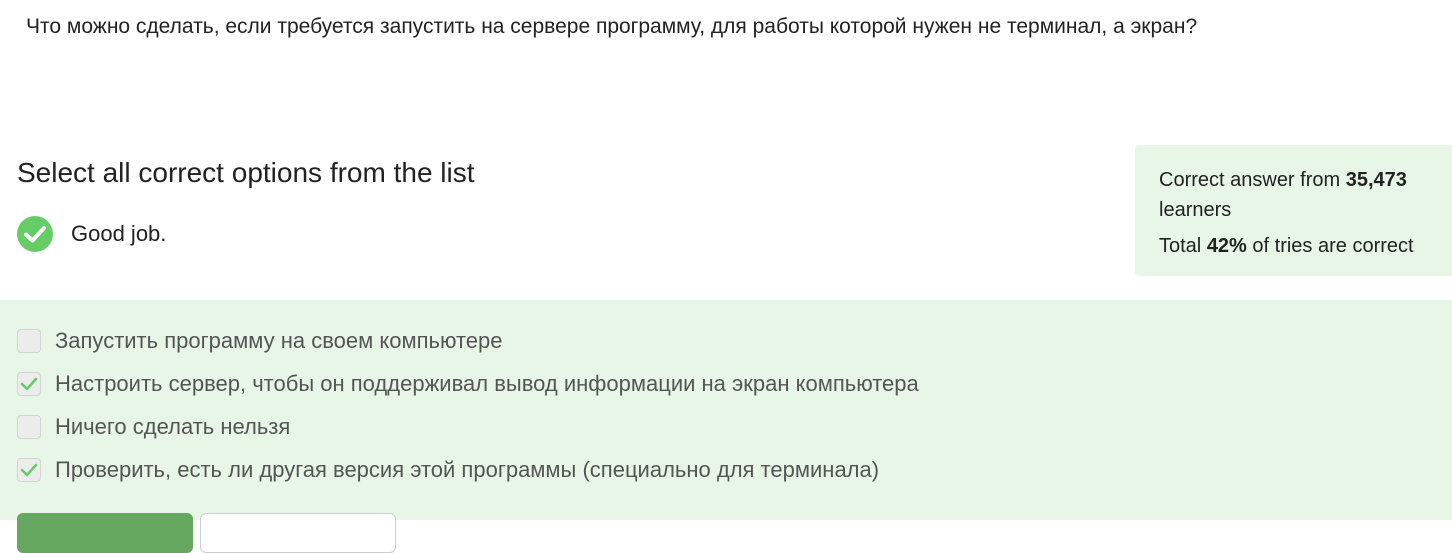 The width and height of the screenshot is (1452, 553). I want to click on option-item: Запустить программу на своем компьютере, so click(260, 341).